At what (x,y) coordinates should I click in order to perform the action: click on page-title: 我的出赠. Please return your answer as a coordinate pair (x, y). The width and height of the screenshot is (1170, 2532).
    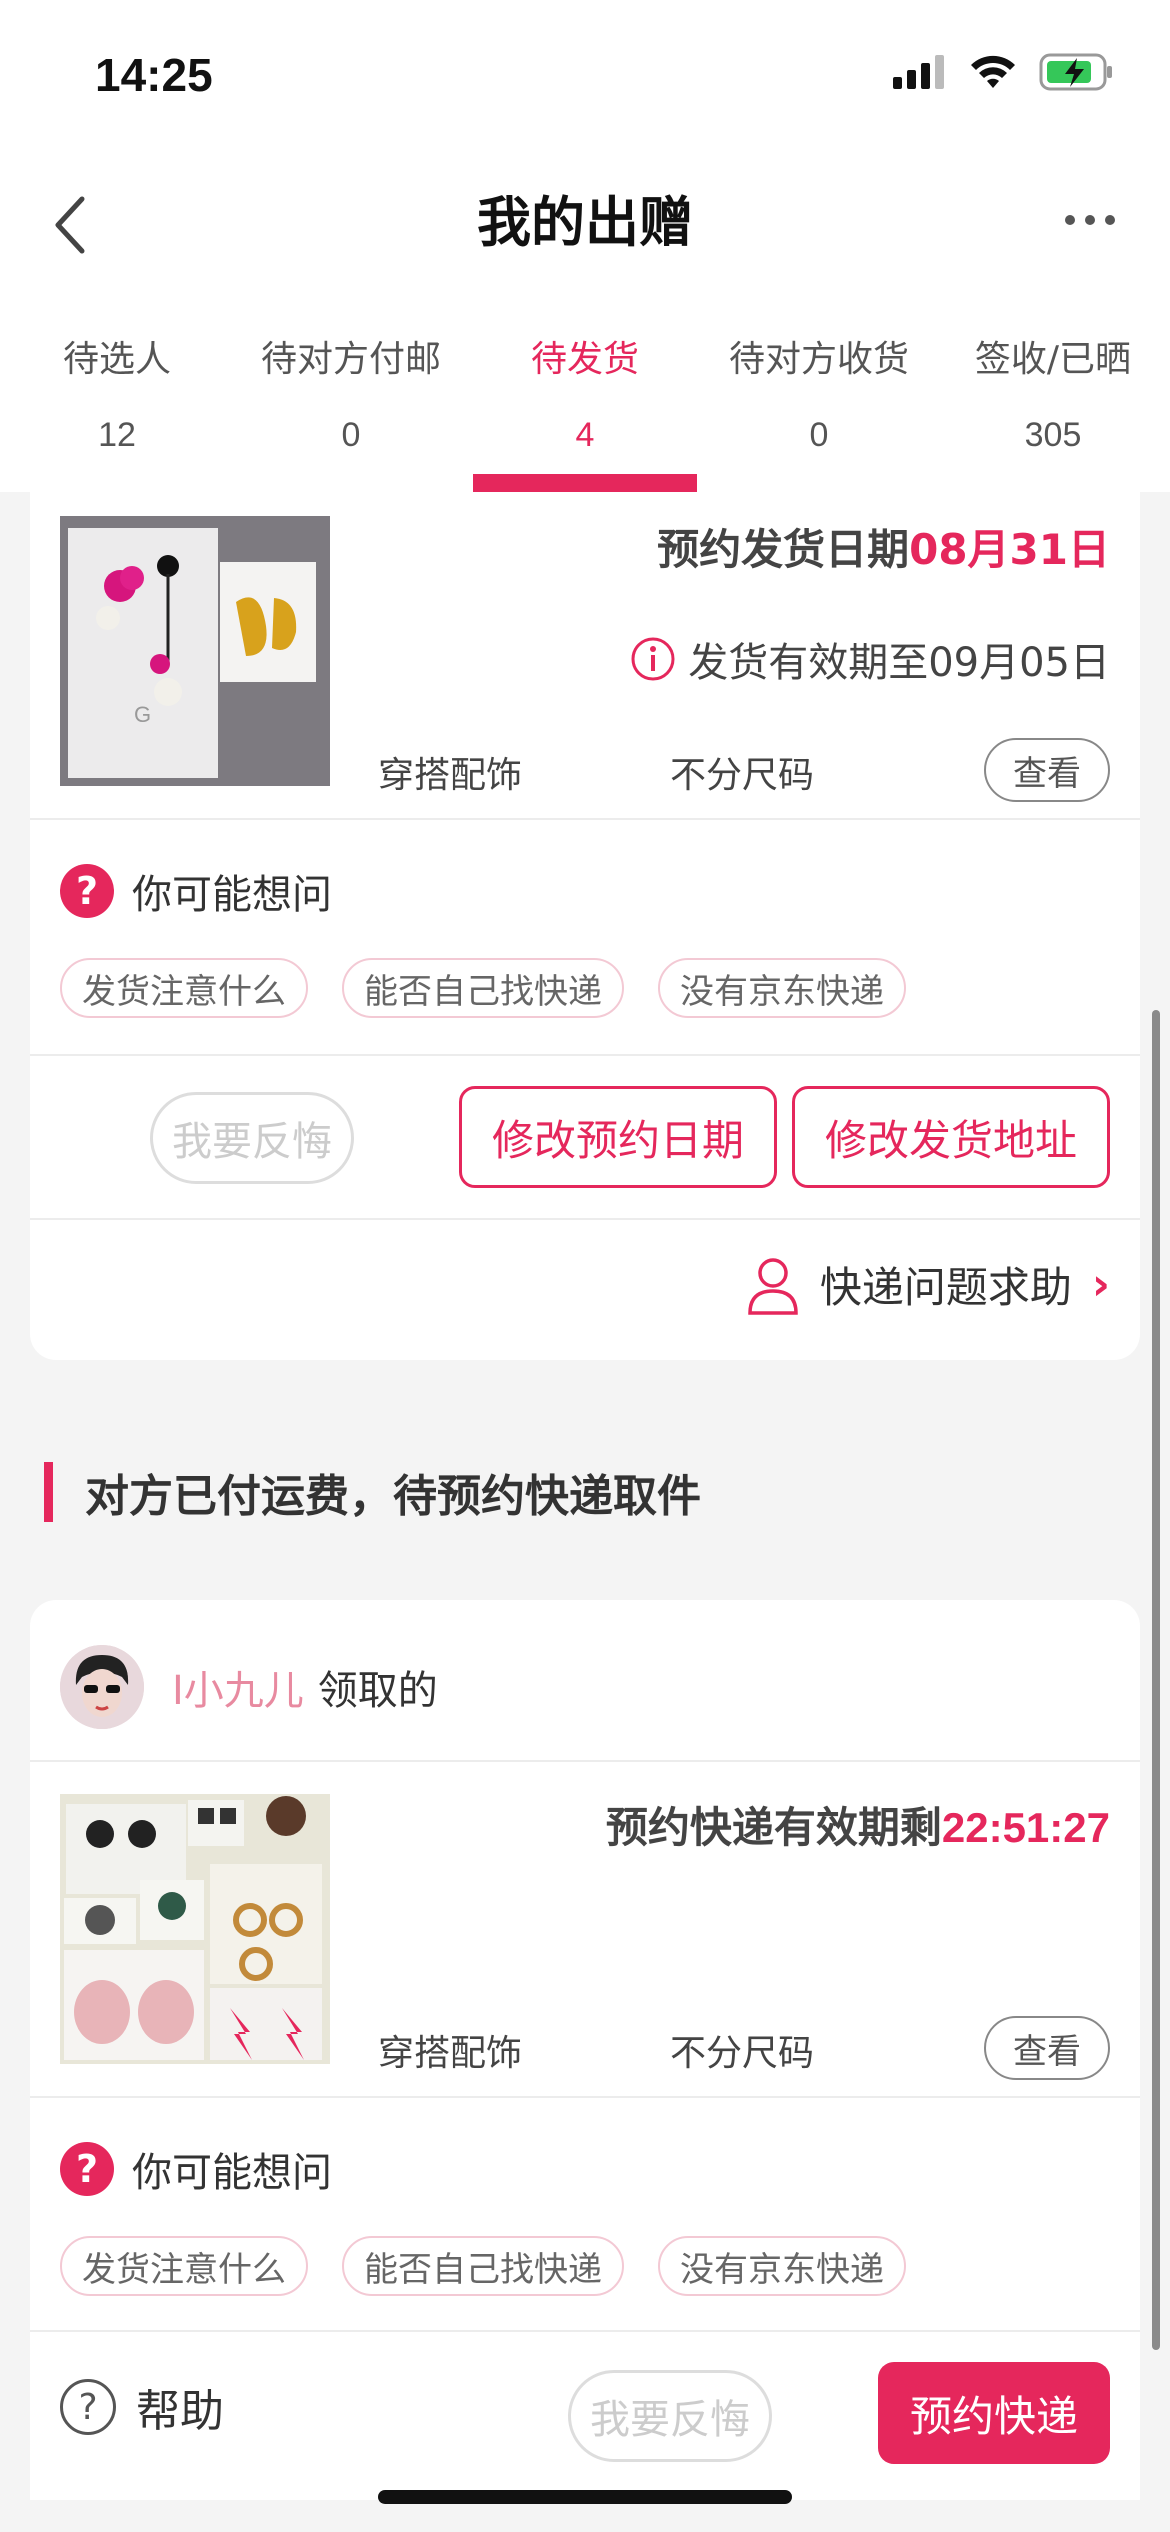
    Looking at the image, I should click on (585, 222).